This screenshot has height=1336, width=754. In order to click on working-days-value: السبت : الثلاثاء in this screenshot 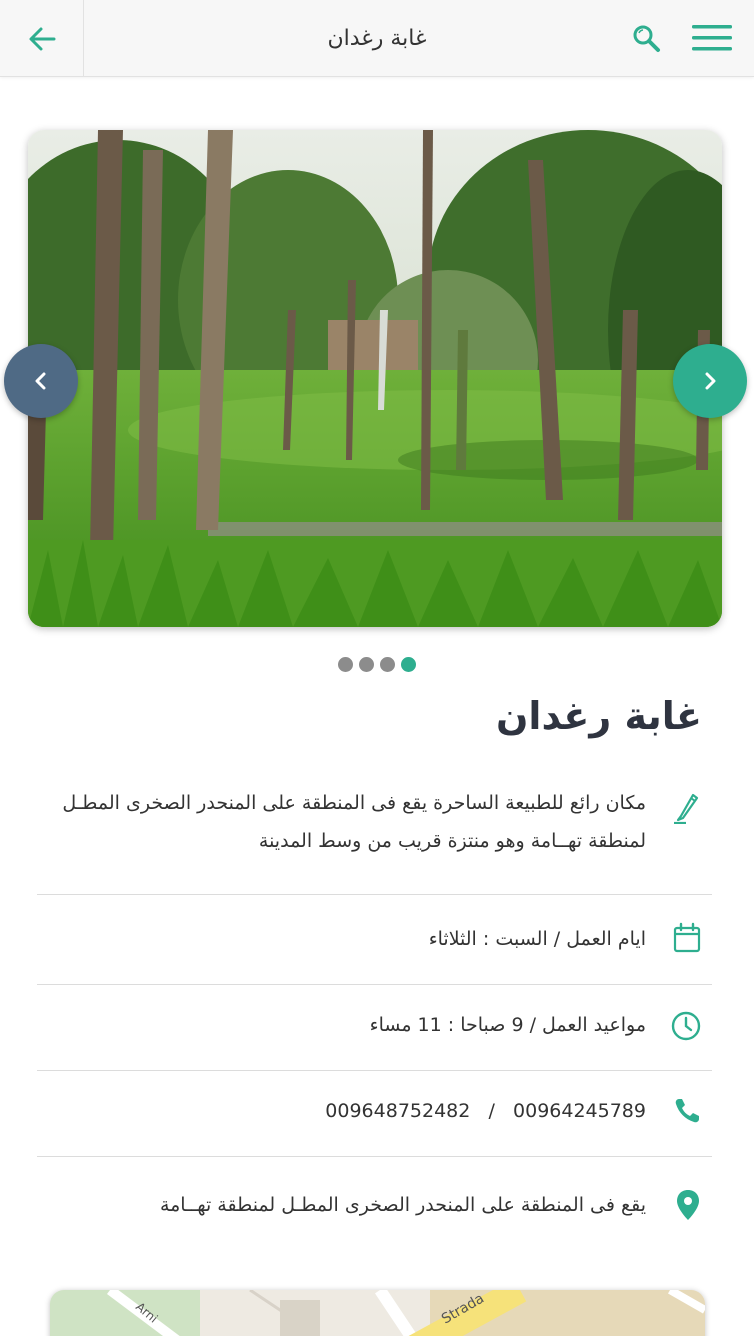, I will do `click(488, 939)`.